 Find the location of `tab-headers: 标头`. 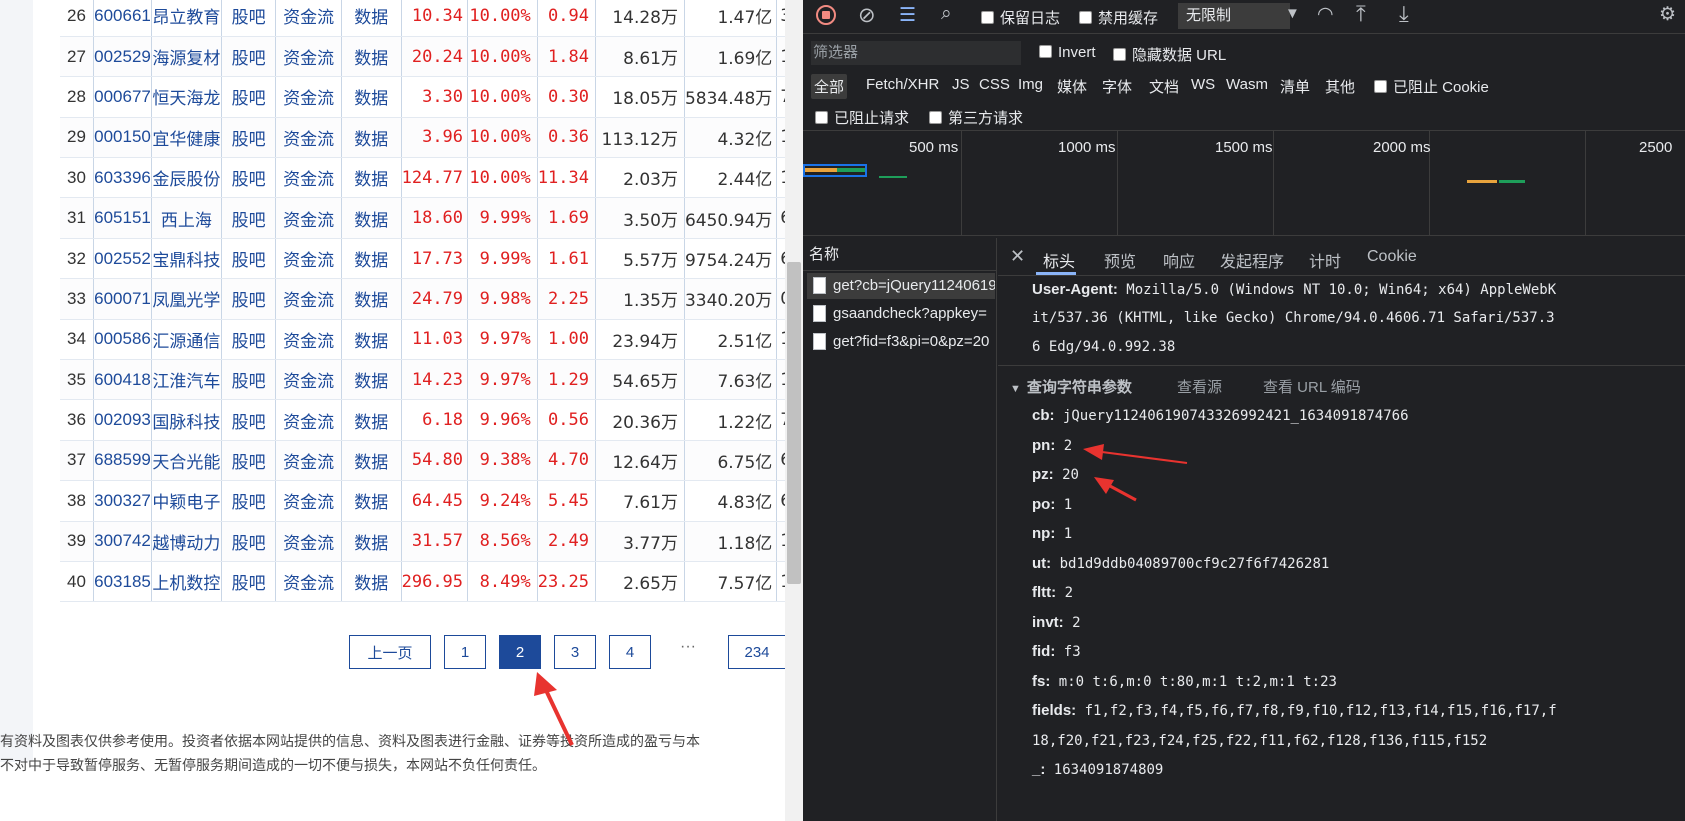

tab-headers: 标头 is located at coordinates (1059, 260).